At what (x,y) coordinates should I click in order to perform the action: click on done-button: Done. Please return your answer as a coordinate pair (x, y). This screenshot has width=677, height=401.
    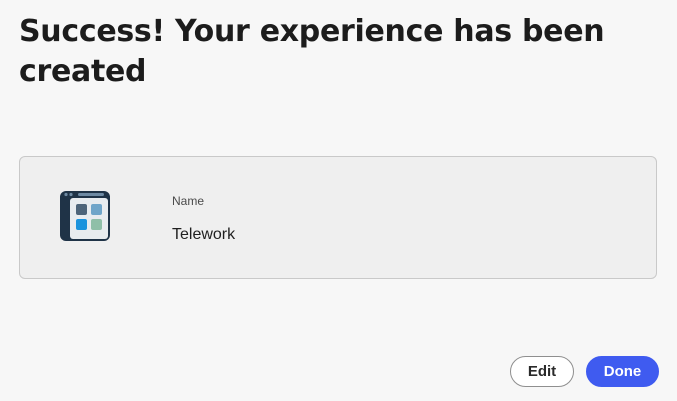
    Looking at the image, I should click on (622, 371).